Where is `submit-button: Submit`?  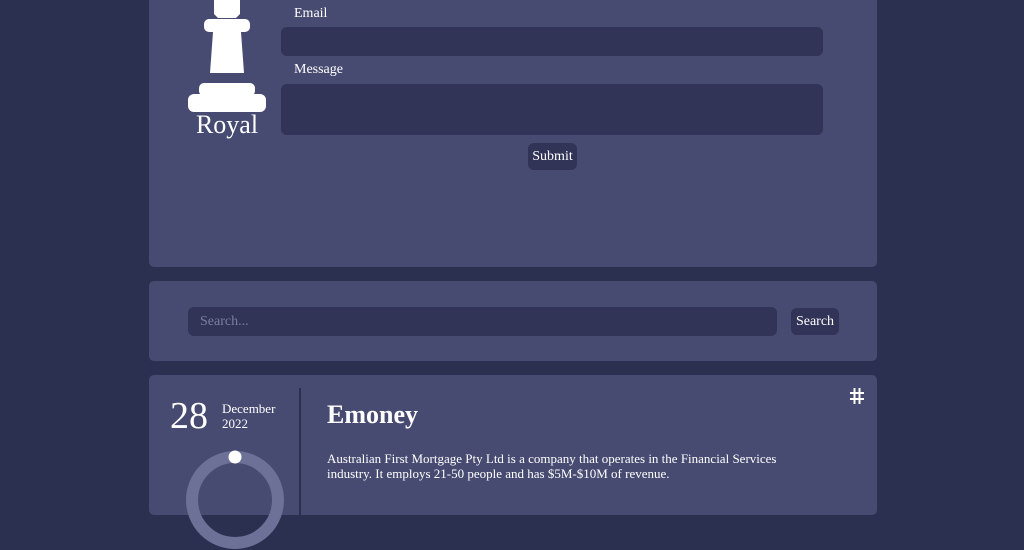
submit-button: Submit is located at coordinates (552, 156).